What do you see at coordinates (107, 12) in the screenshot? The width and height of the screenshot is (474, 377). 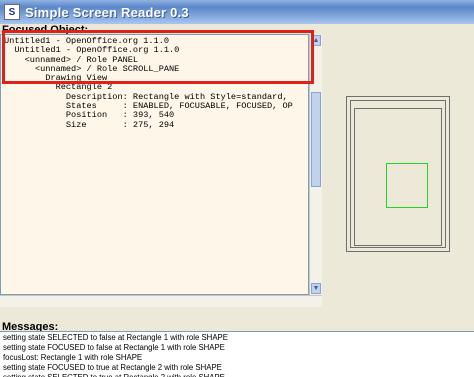 I see `window-title: Simple Screen Reader 0.3` at bounding box center [107, 12].